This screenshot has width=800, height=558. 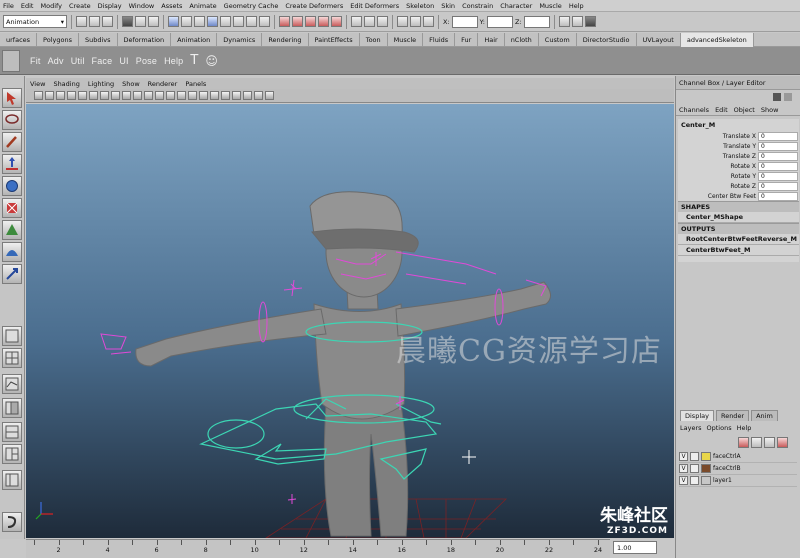 I want to click on layer-row: VfaceCtrlB, so click(x=738, y=469).